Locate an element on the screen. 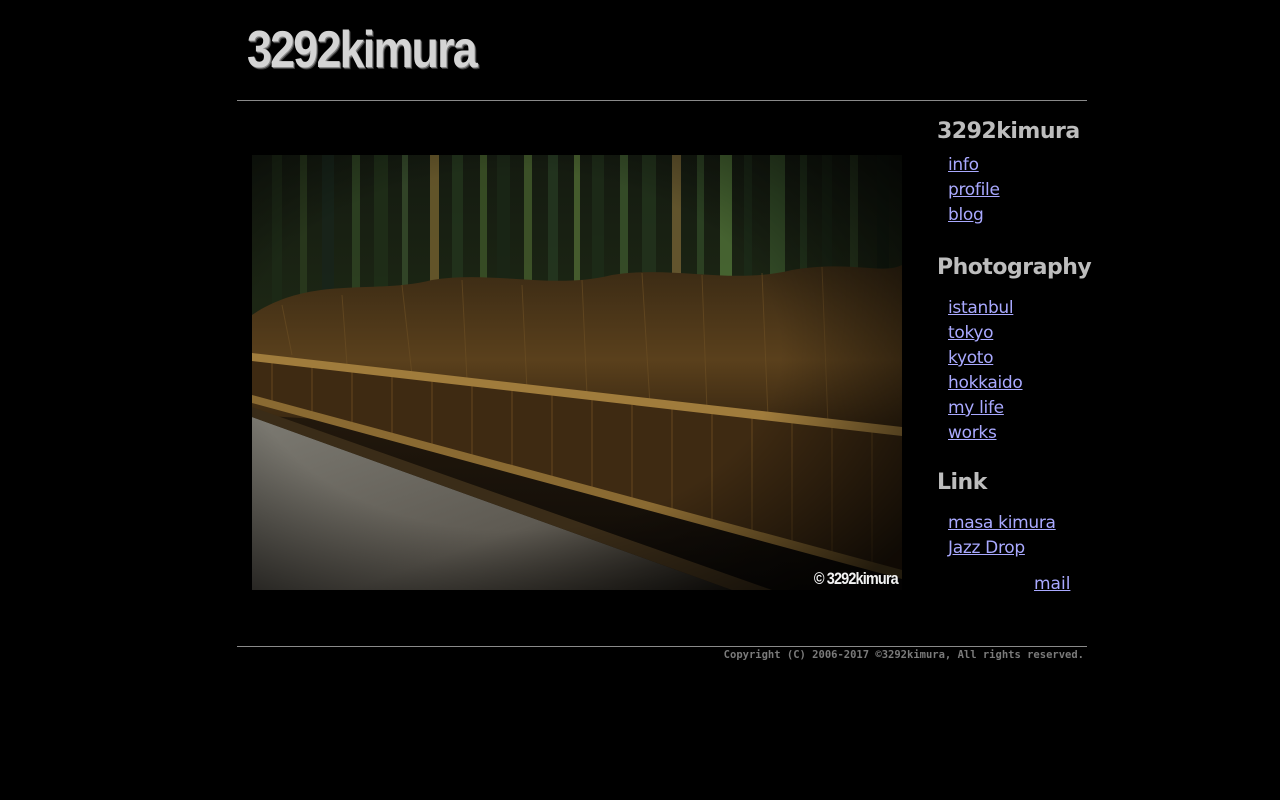 The width and height of the screenshot is (1280, 800). nav-link-jazz-drop: Jazz Drop is located at coordinates (986, 548).